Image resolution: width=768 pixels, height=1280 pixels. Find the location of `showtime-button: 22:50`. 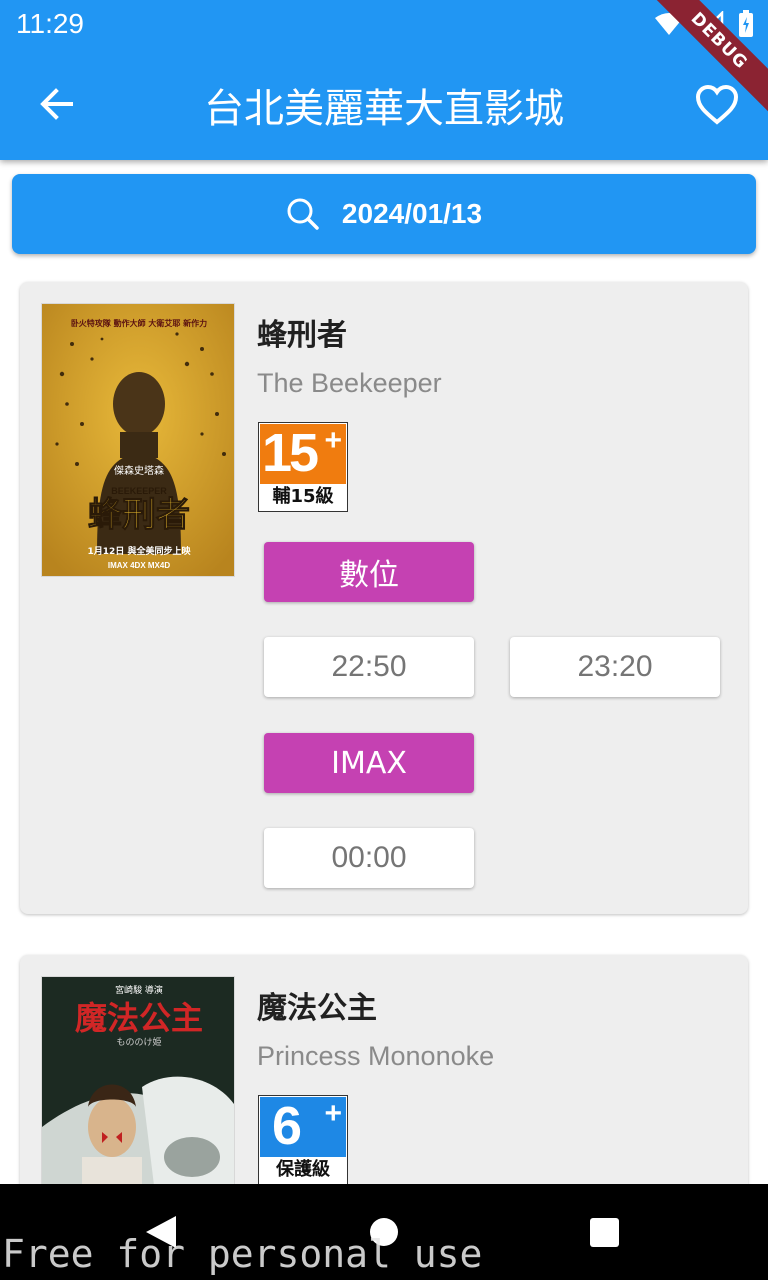

showtime-button: 22:50 is located at coordinates (369, 667).